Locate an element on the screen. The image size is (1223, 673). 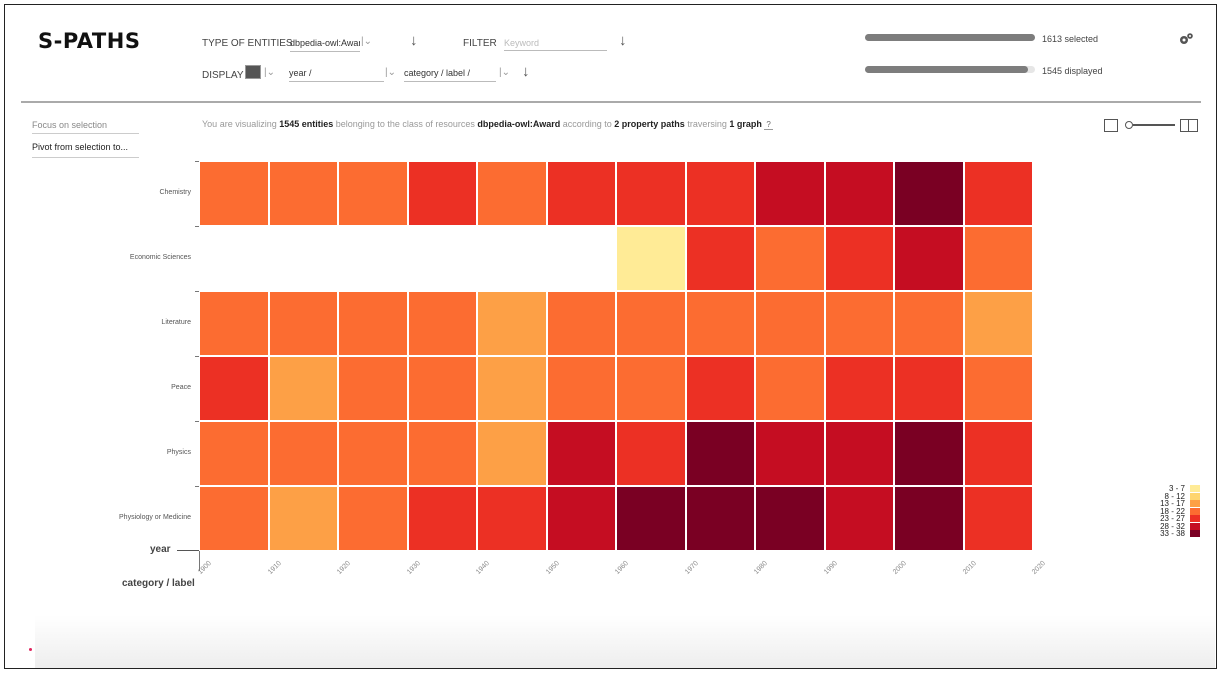
y-axis-name: category / label is located at coordinates (158, 583).